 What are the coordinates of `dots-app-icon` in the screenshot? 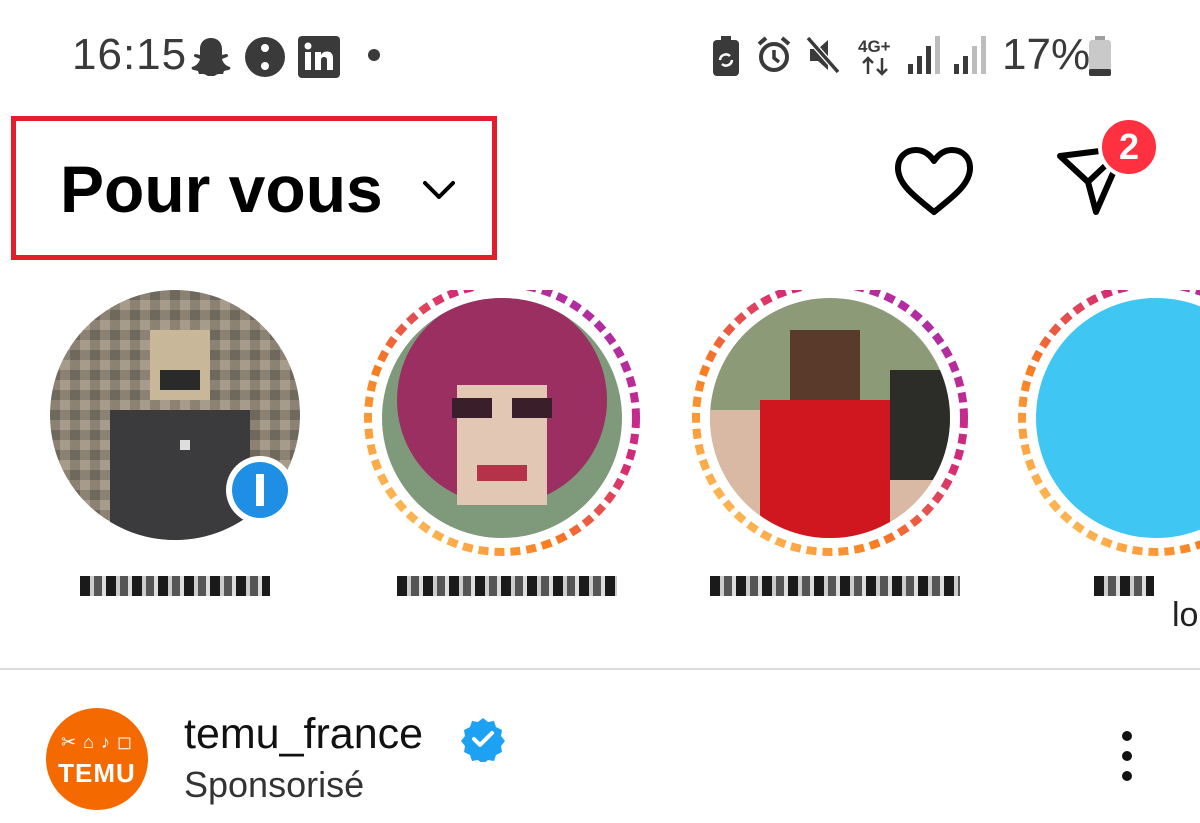 It's located at (265, 57).